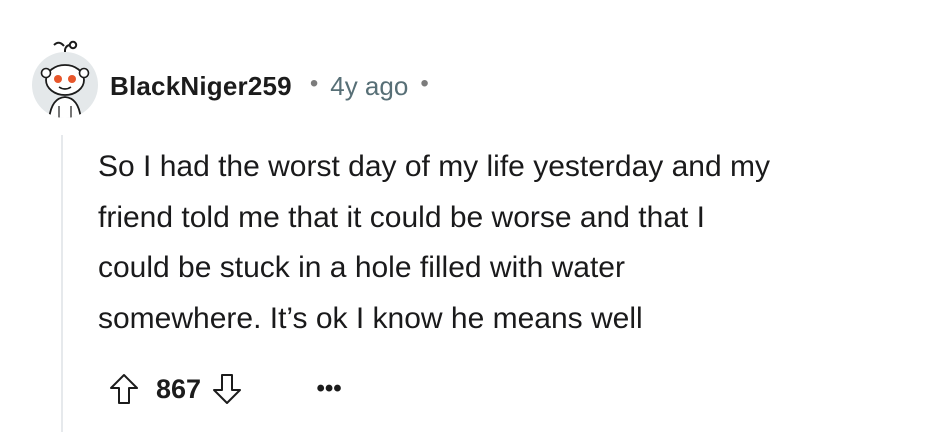 This screenshot has width=952, height=432. I want to click on arrow-down-icon, so click(227, 389).